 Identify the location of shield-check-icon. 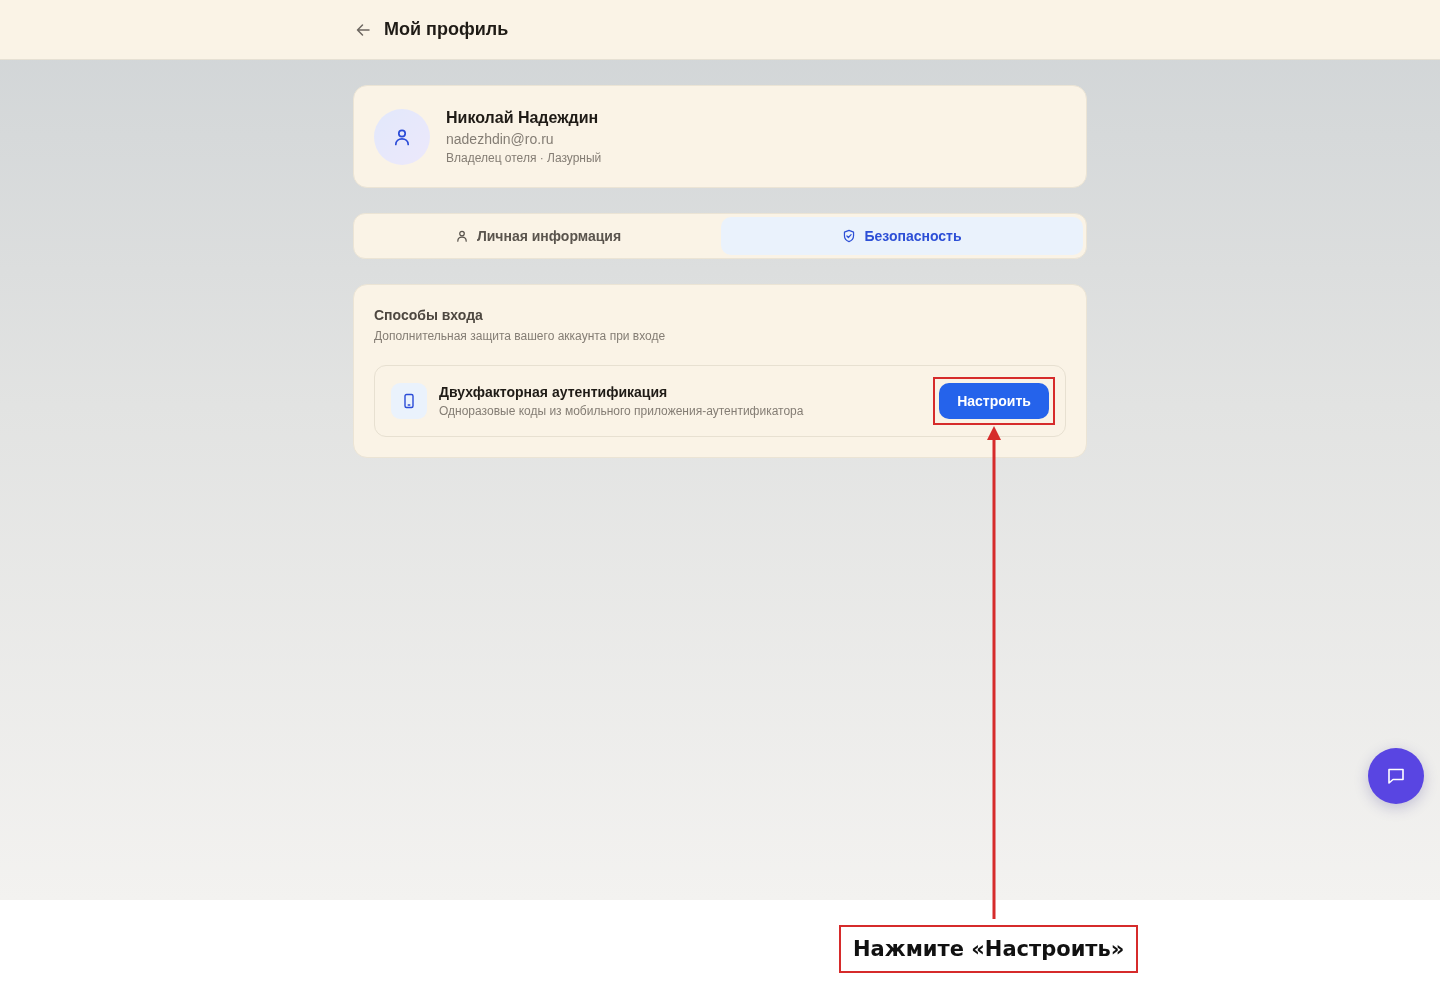
(849, 236).